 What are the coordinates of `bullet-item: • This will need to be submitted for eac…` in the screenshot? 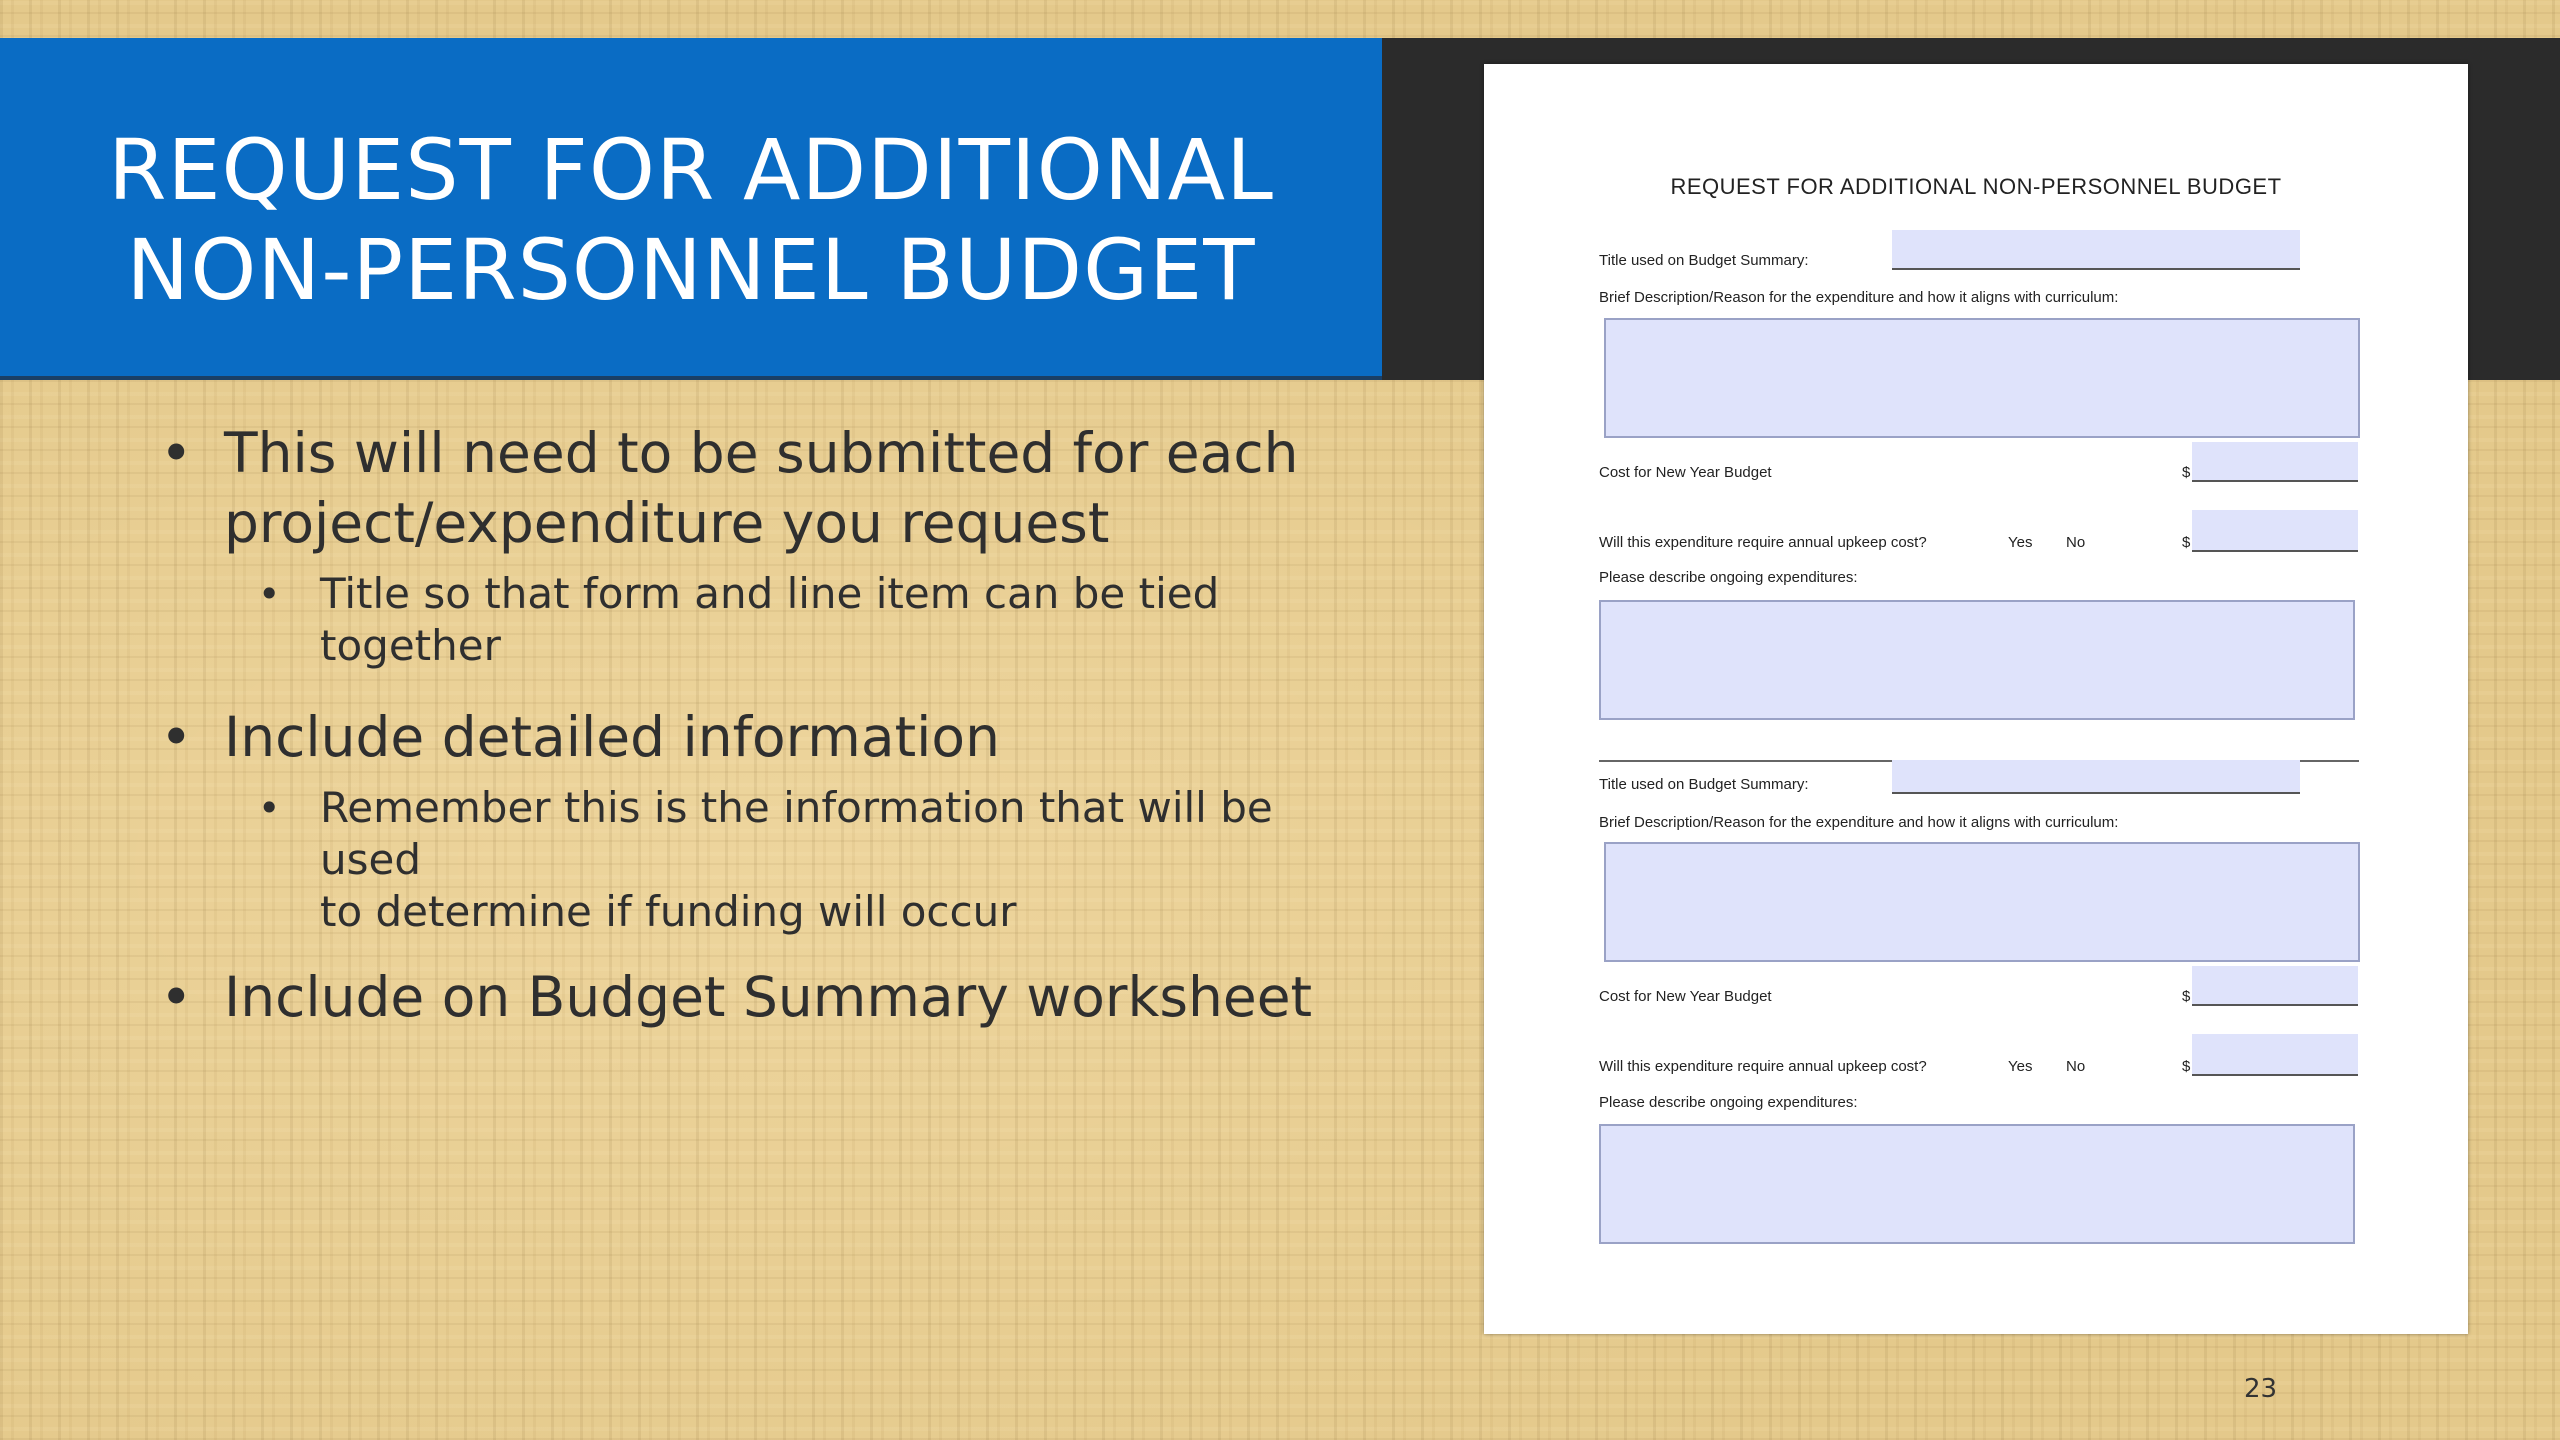 It's located at (770, 488).